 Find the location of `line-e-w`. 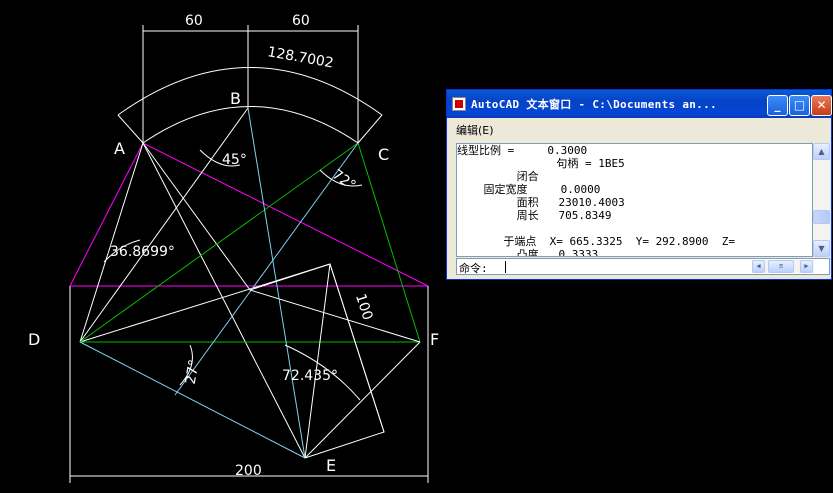

line-e-w is located at coordinates (317, 361).